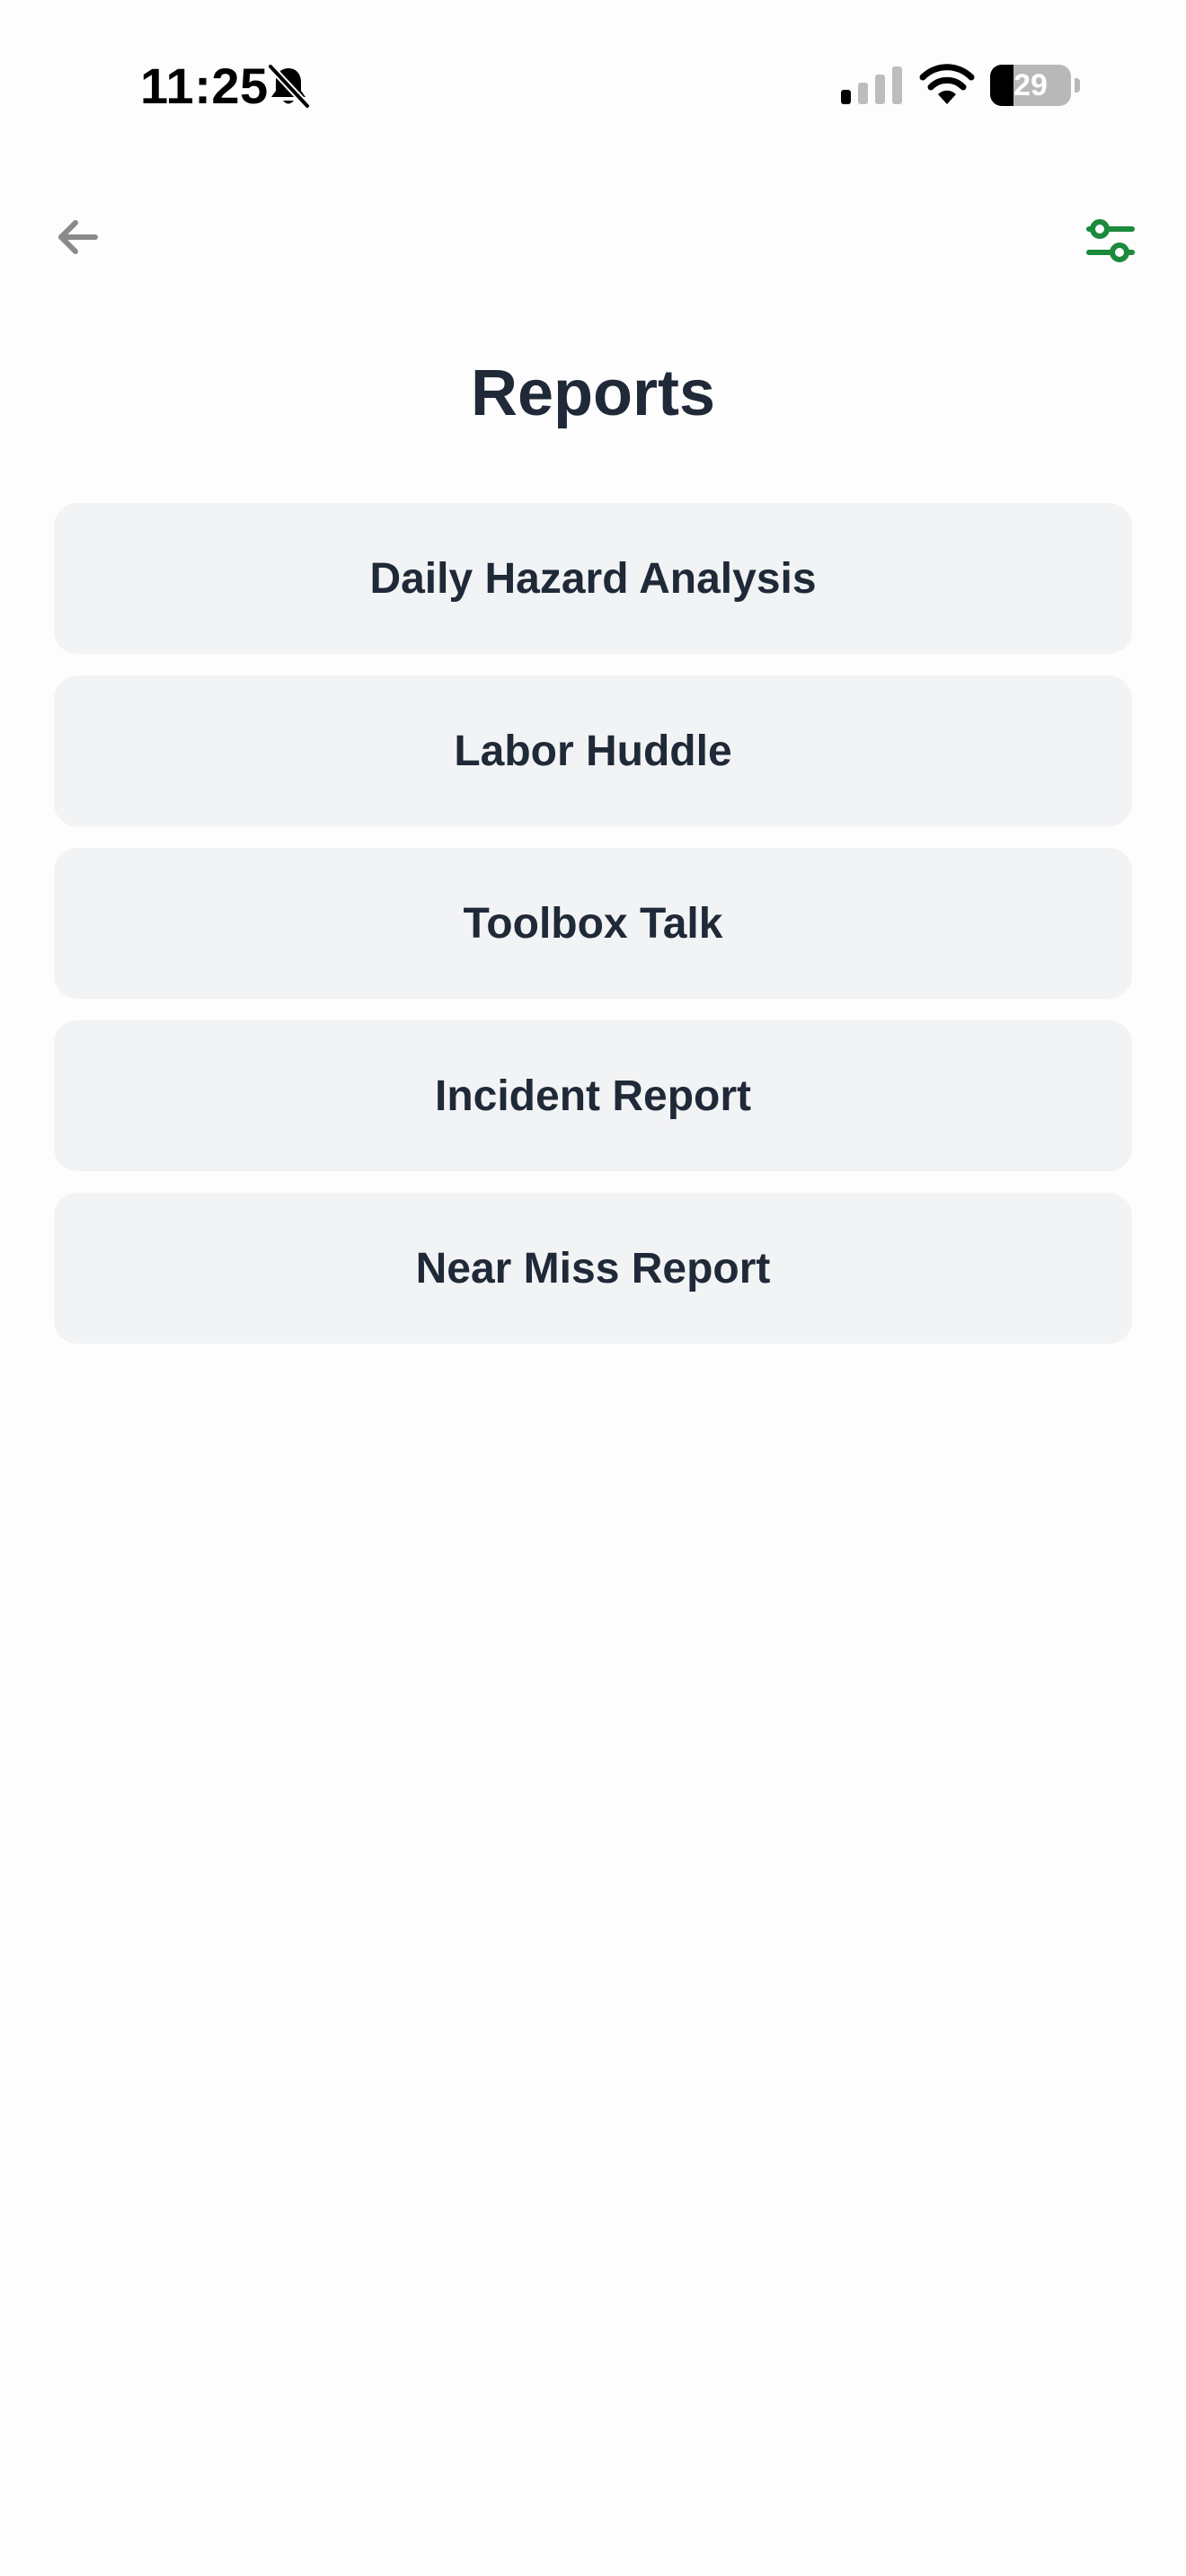 This screenshot has height=2576, width=1186. I want to click on report-label: Toolbox Talk, so click(593, 923).